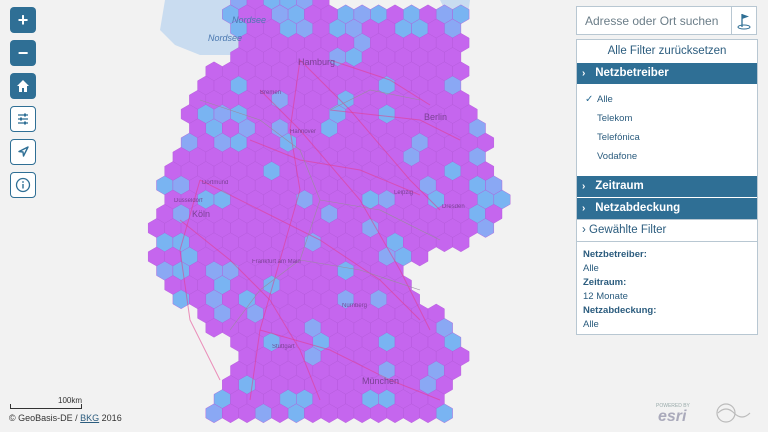 The height and width of the screenshot is (432, 768). What do you see at coordinates (632, 73) in the screenshot?
I see `accordion-netzbetreiber-label: Netzbetreiber` at bounding box center [632, 73].